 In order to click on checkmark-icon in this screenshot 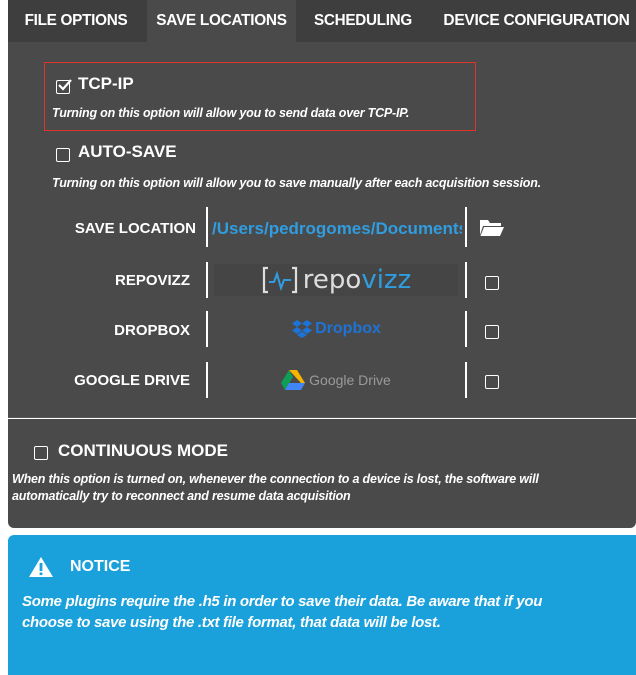, I will do `click(65, 85)`.